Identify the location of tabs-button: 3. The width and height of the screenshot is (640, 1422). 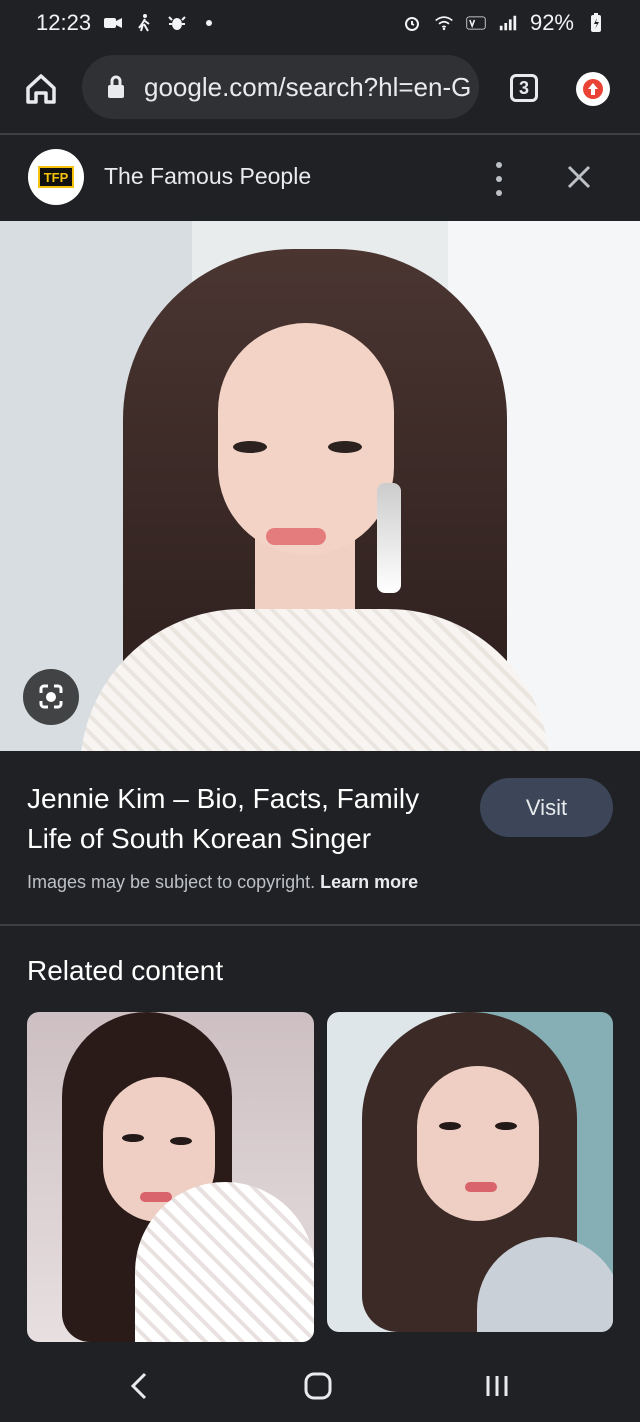
(524, 88).